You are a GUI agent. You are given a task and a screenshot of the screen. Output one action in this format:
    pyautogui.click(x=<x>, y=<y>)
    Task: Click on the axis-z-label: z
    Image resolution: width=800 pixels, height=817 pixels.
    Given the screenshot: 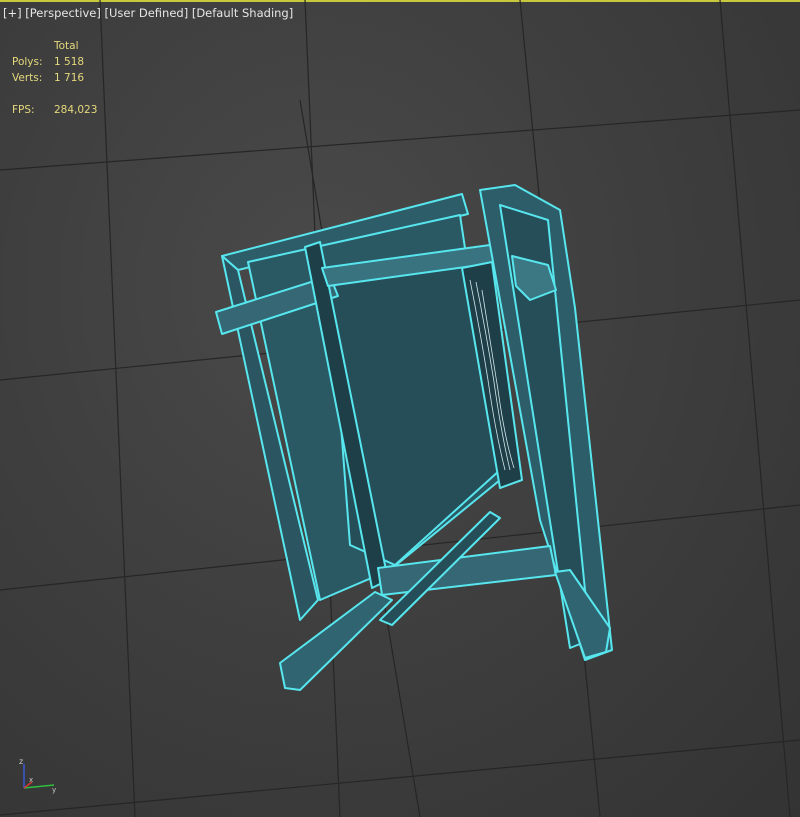 What is the action you would take?
    pyautogui.click(x=21, y=762)
    